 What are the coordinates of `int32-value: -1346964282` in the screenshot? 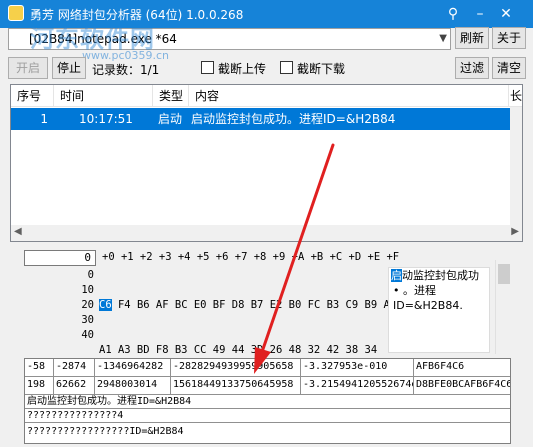 It's located at (133, 368).